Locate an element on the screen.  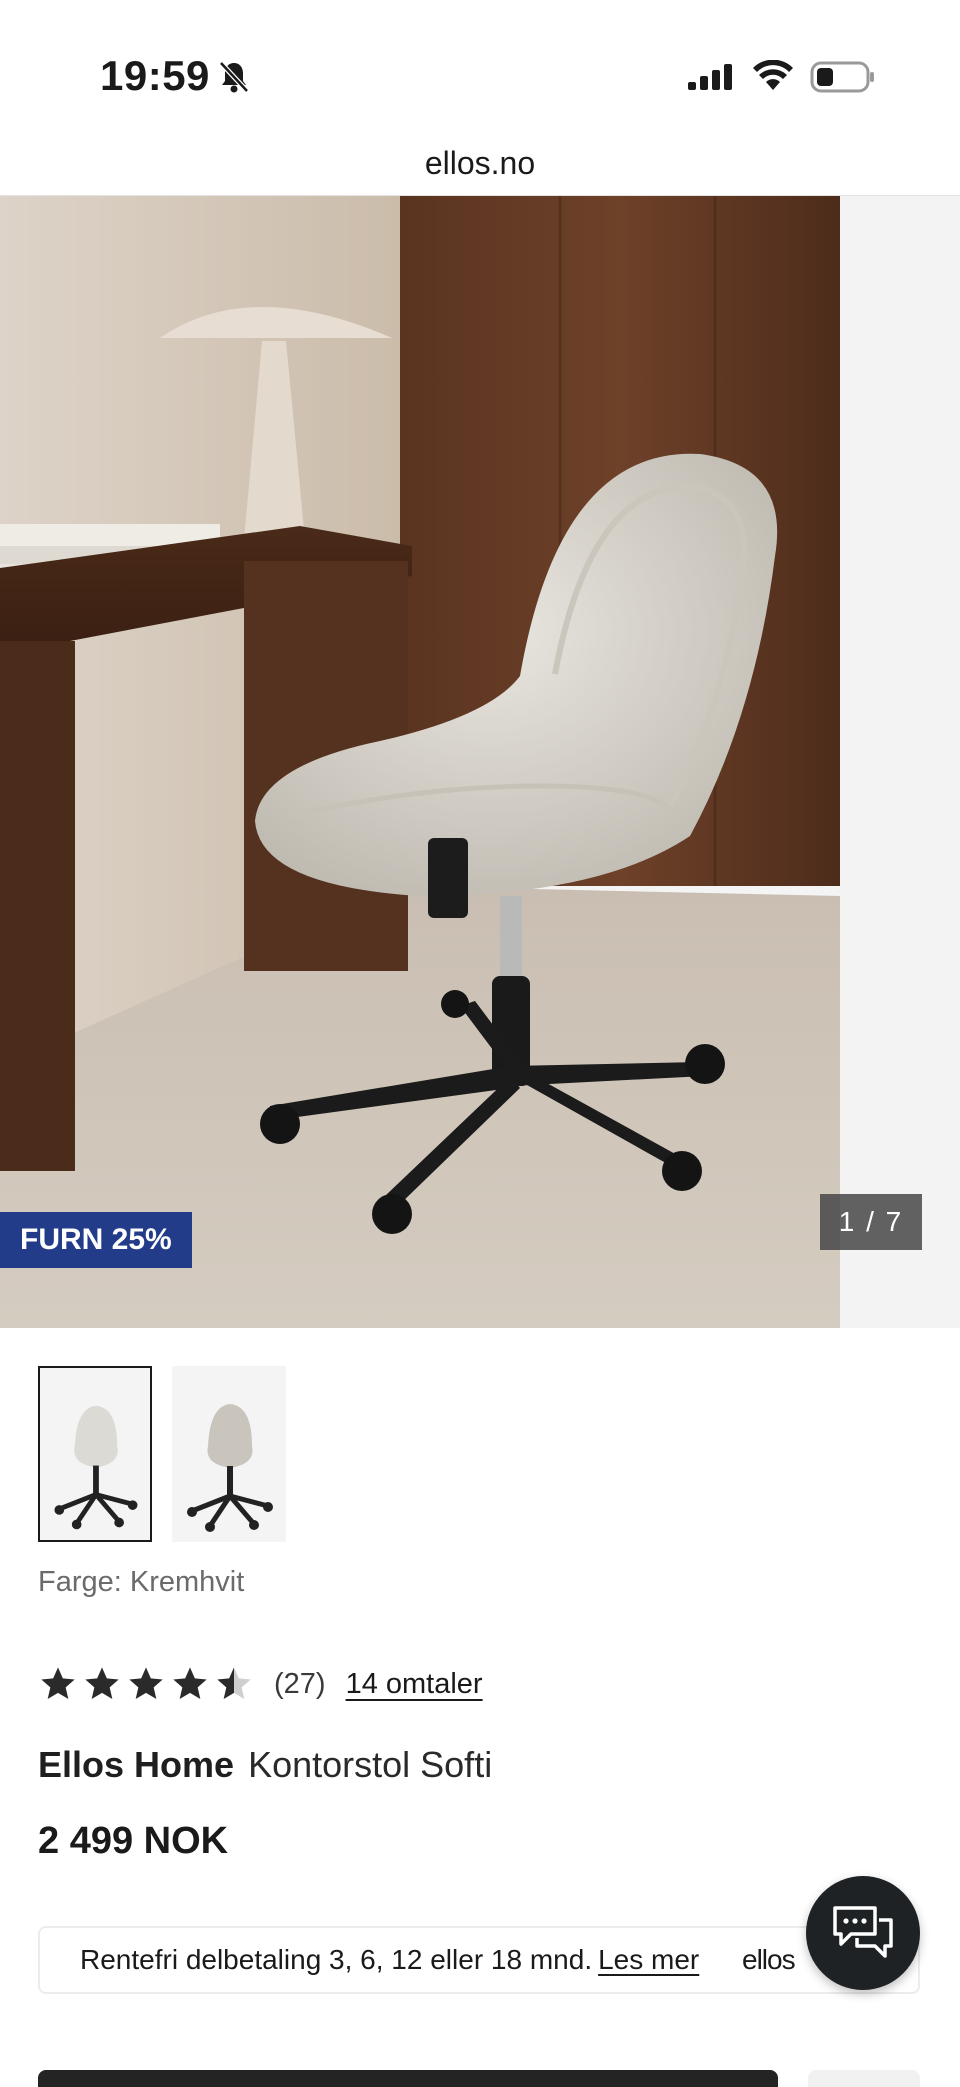
chat-bubbles-icon is located at coordinates (863, 1932).